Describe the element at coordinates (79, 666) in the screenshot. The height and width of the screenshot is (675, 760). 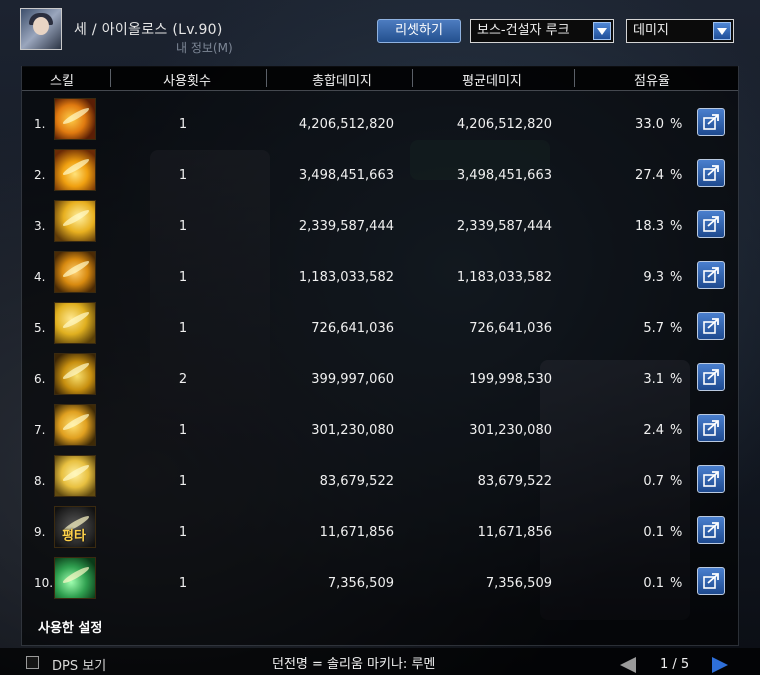
I see `dps-label: DPS 보기` at that location.